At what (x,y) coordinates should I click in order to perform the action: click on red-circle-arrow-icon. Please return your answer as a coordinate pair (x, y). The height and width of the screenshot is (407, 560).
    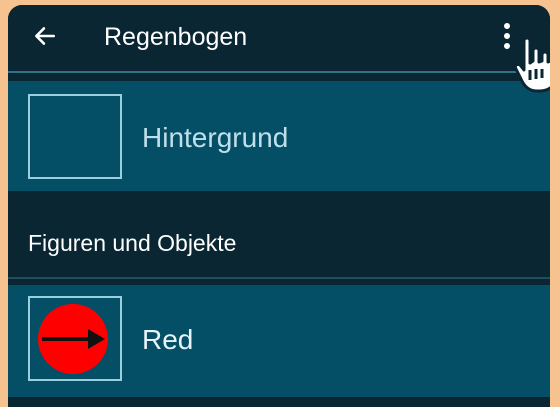
    Looking at the image, I should click on (73, 339).